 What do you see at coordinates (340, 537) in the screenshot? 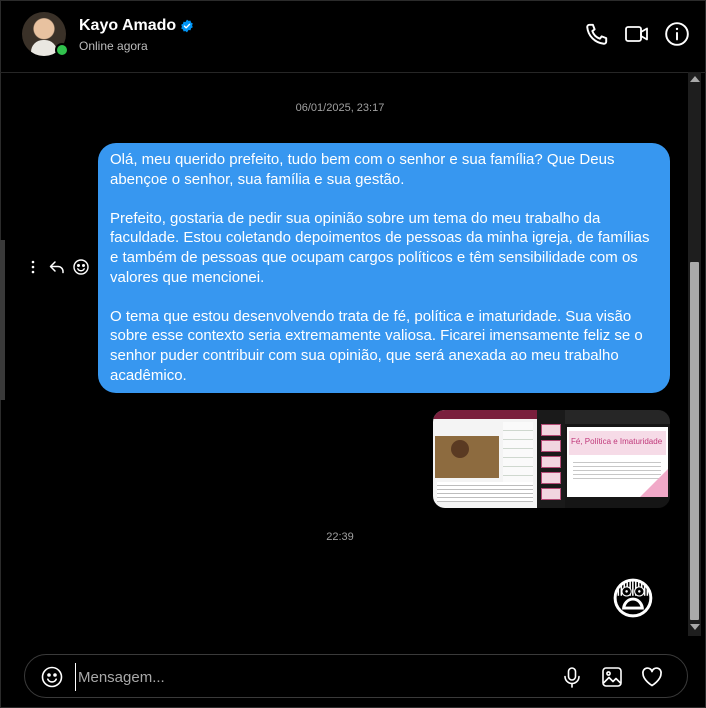
I see `timestamp: 22:39` at bounding box center [340, 537].